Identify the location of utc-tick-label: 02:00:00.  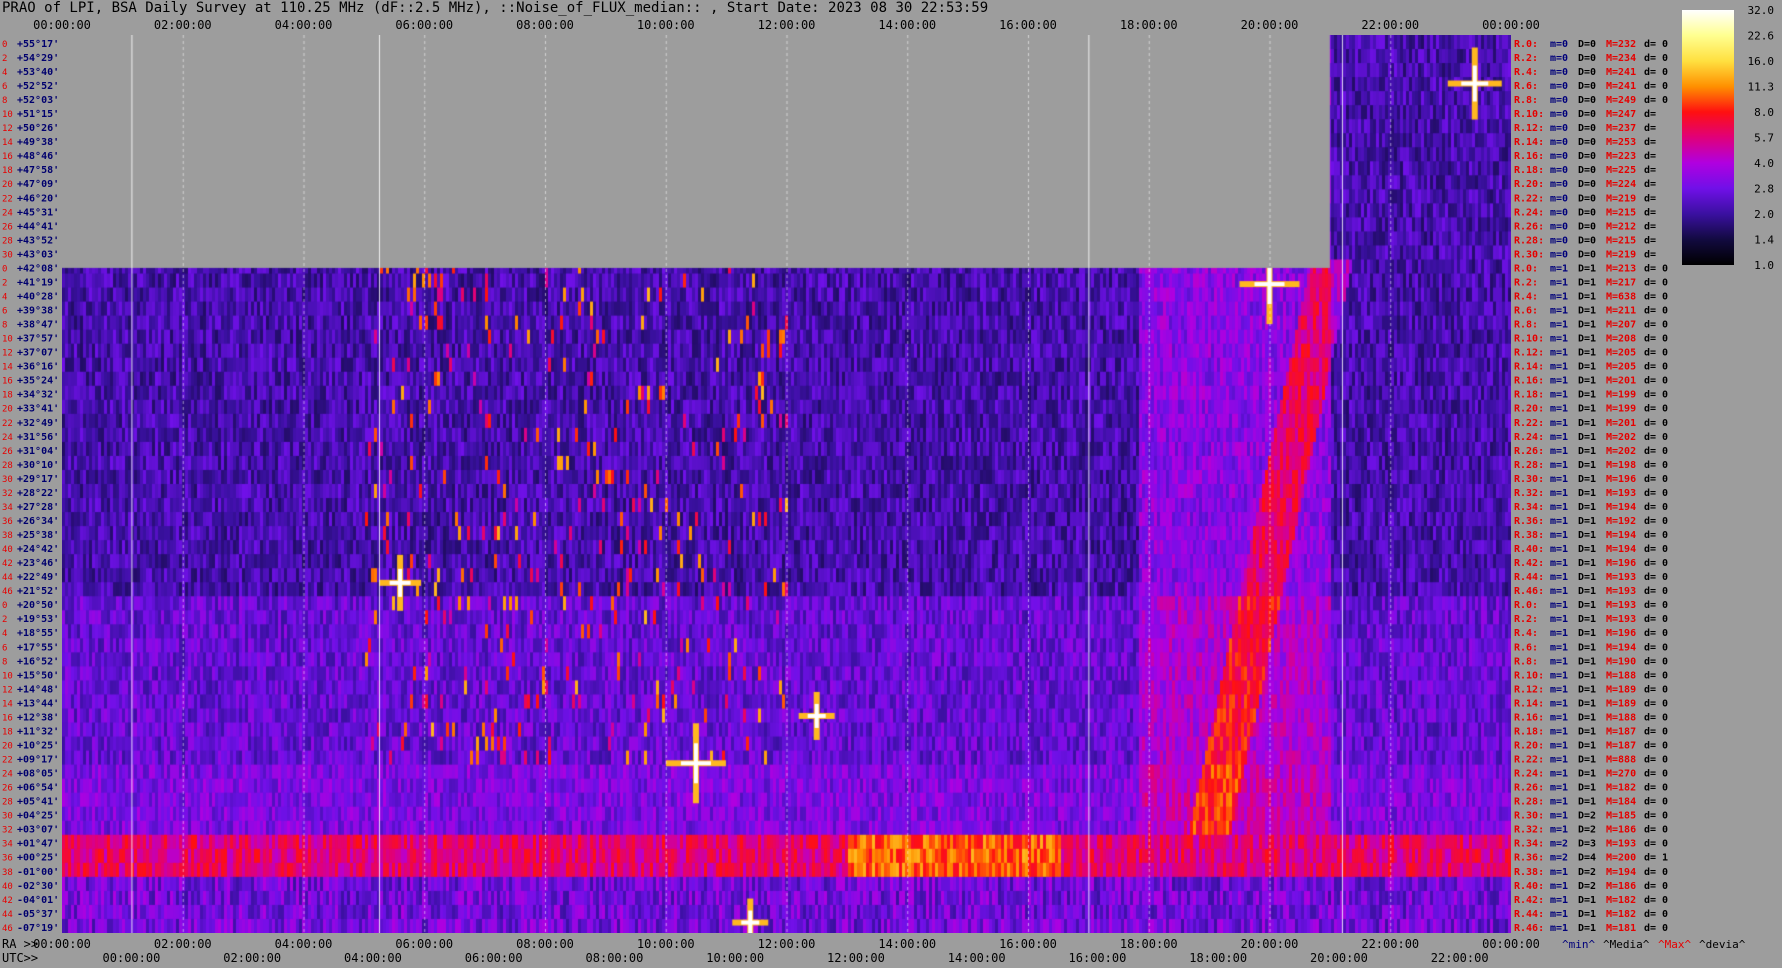
(252, 958).